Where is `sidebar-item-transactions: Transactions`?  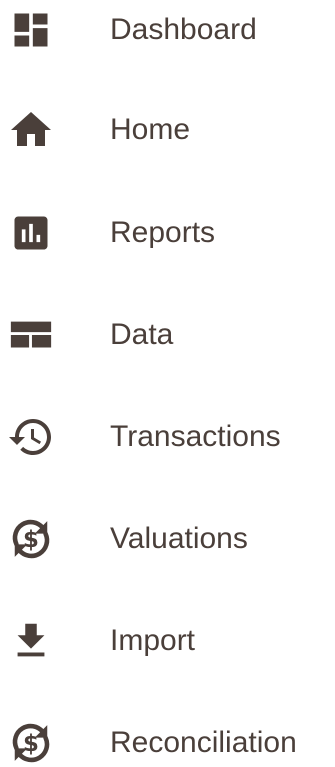
sidebar-item-transactions: Transactions is located at coordinates (167, 437).